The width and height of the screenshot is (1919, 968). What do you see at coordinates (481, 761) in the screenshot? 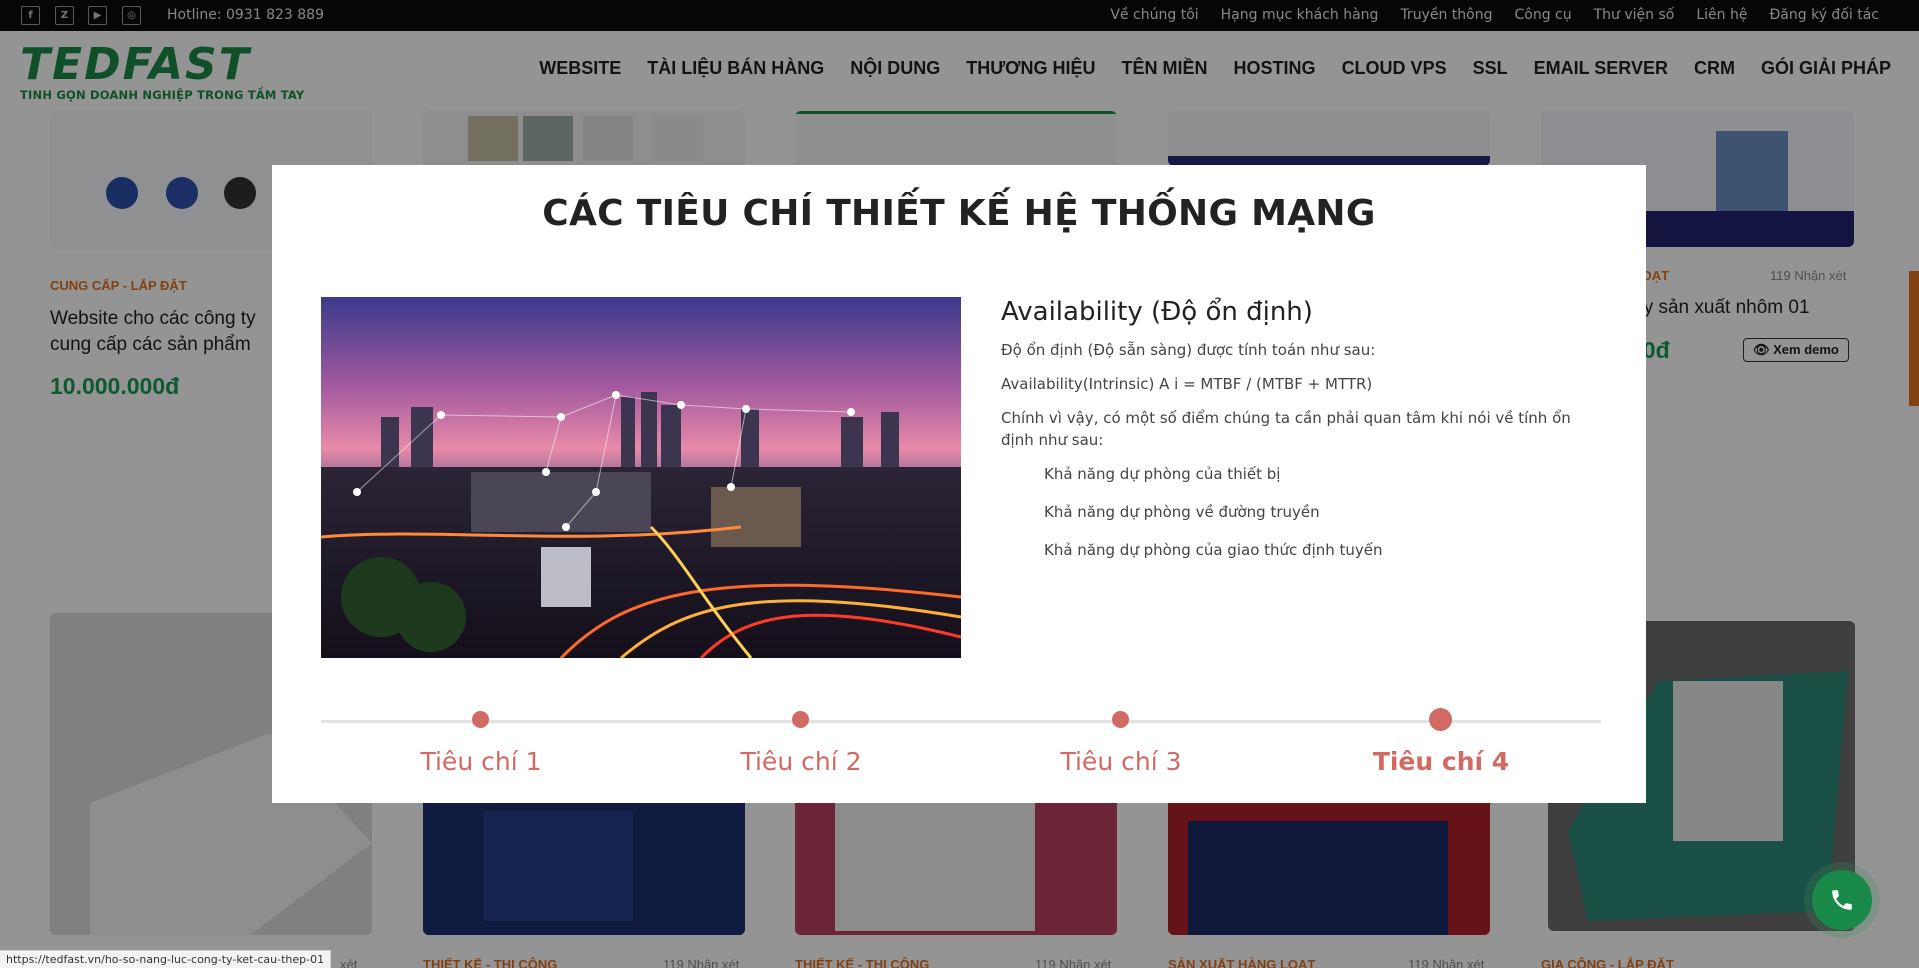
I see `tab-criteria-1: Tiêu chí 1` at bounding box center [481, 761].